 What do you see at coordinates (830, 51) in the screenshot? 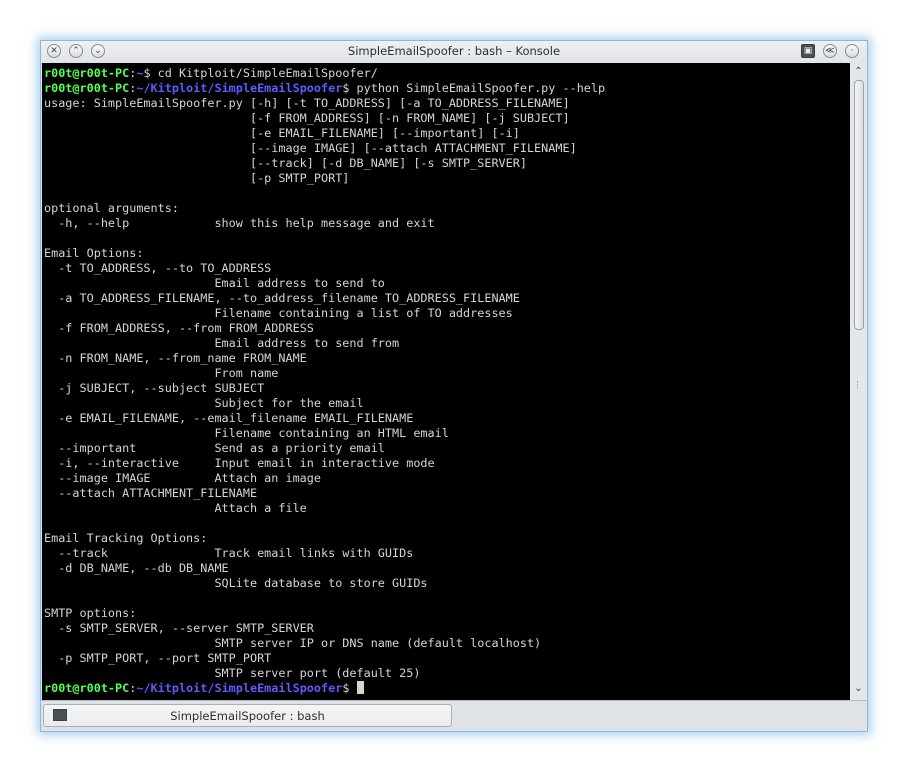
I see `keep-above-icon: ≪` at bounding box center [830, 51].